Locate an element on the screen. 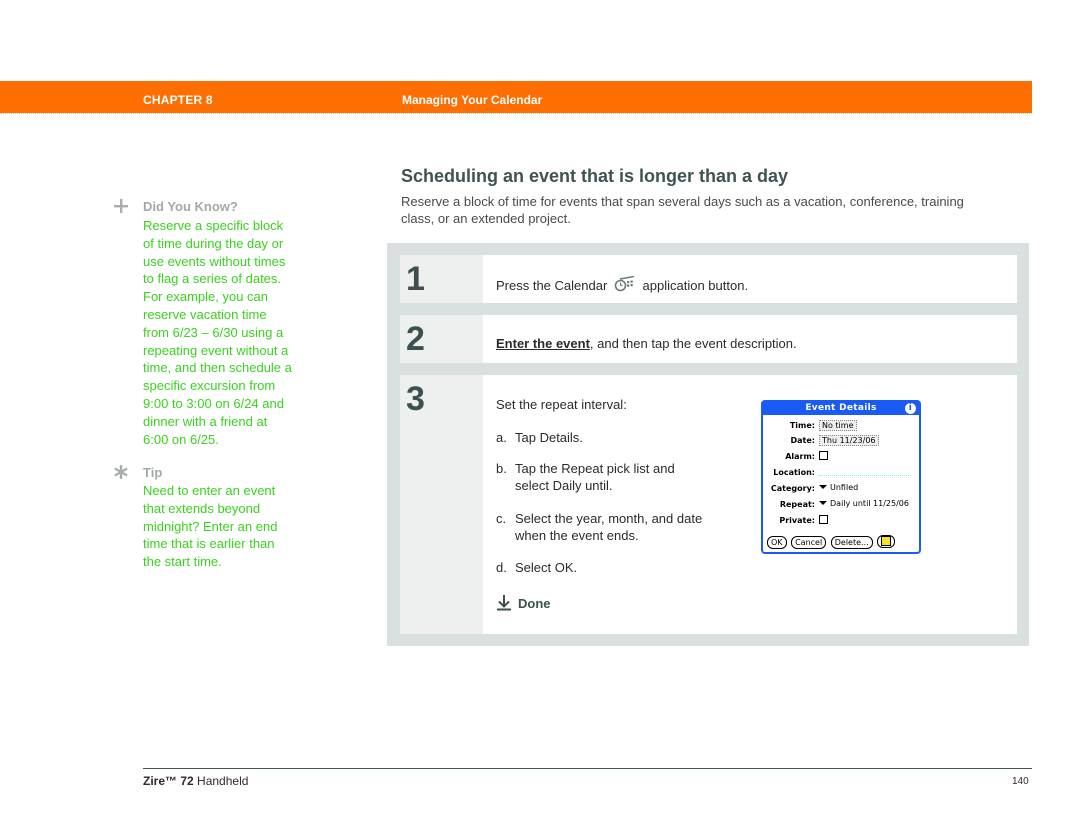 The width and height of the screenshot is (1080, 834). category-picker: Unfiled is located at coordinates (838, 487).